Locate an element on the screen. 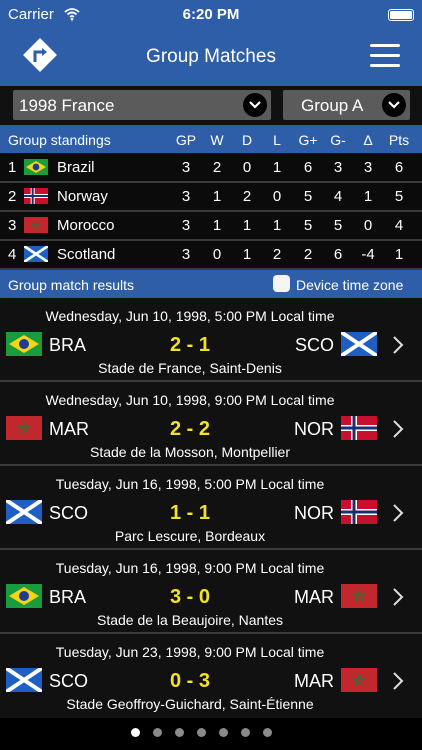 This screenshot has height=750, width=422. results-title: Group match results is located at coordinates (71, 285).